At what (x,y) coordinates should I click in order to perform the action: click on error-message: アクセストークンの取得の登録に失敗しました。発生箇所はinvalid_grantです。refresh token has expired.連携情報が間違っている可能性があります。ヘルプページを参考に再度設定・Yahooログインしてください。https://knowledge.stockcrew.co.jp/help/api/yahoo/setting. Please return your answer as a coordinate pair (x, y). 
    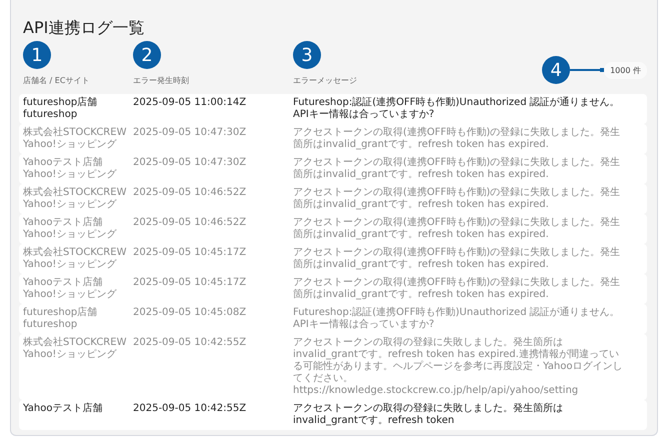
    Looking at the image, I should click on (458, 367).